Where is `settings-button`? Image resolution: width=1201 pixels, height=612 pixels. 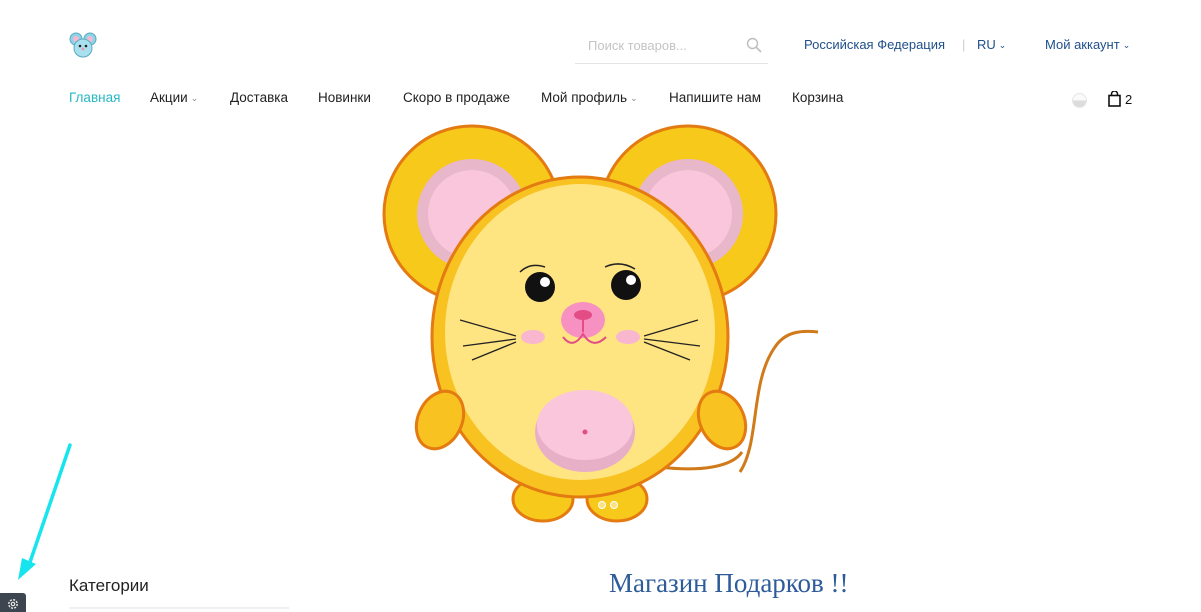
settings-button is located at coordinates (13, 602).